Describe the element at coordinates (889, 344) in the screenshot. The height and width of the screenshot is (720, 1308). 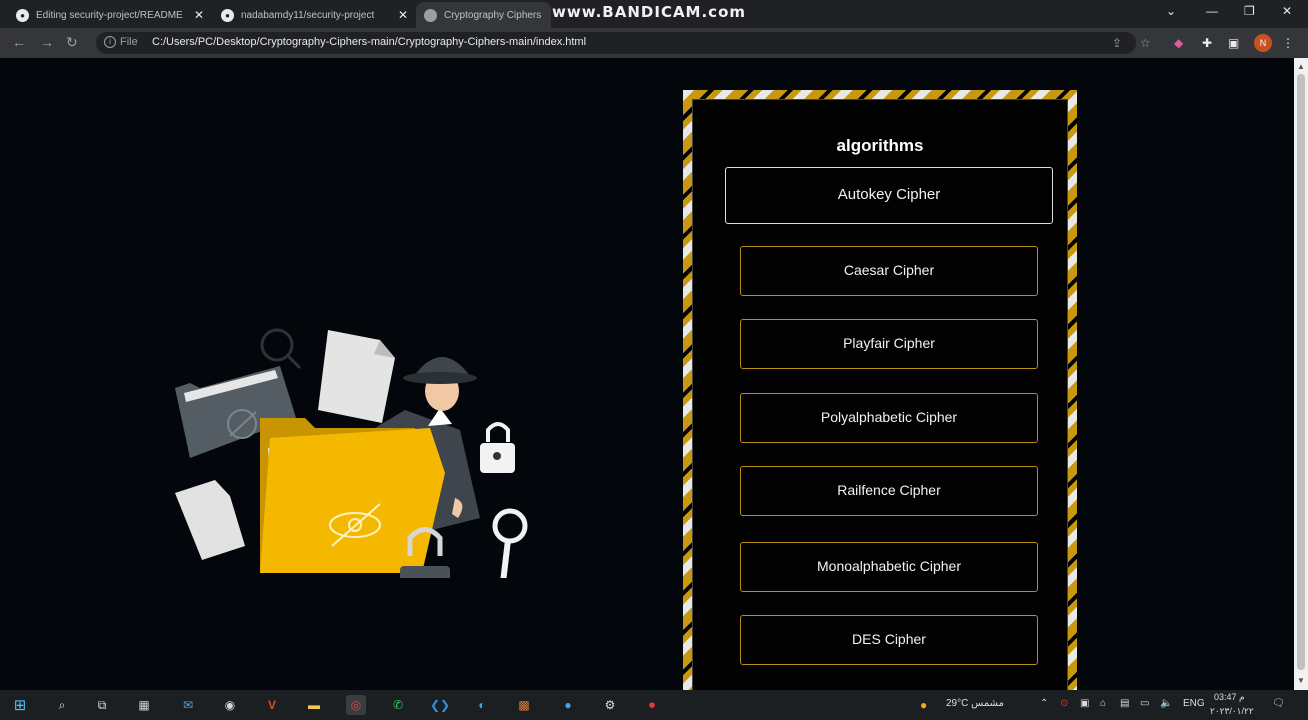
I see `playfair-cipher-button: Playfair Cipher` at that location.